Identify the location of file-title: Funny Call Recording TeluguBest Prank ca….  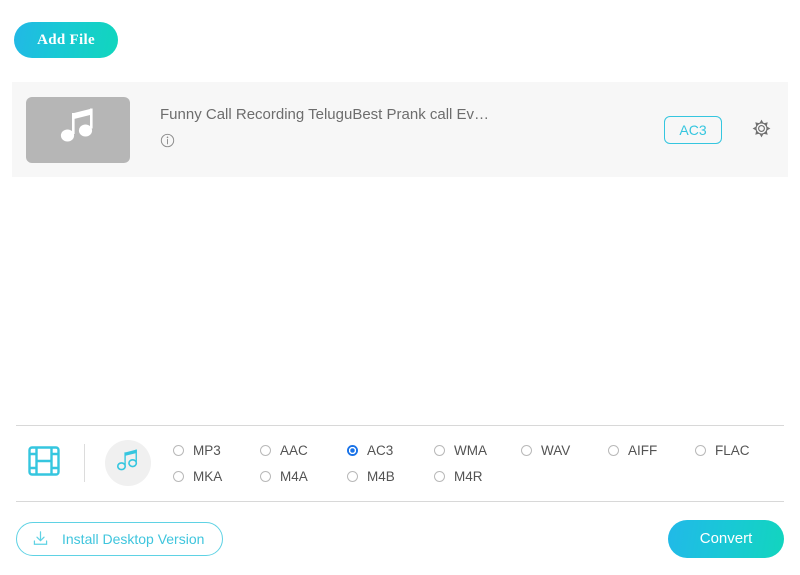
(325, 114).